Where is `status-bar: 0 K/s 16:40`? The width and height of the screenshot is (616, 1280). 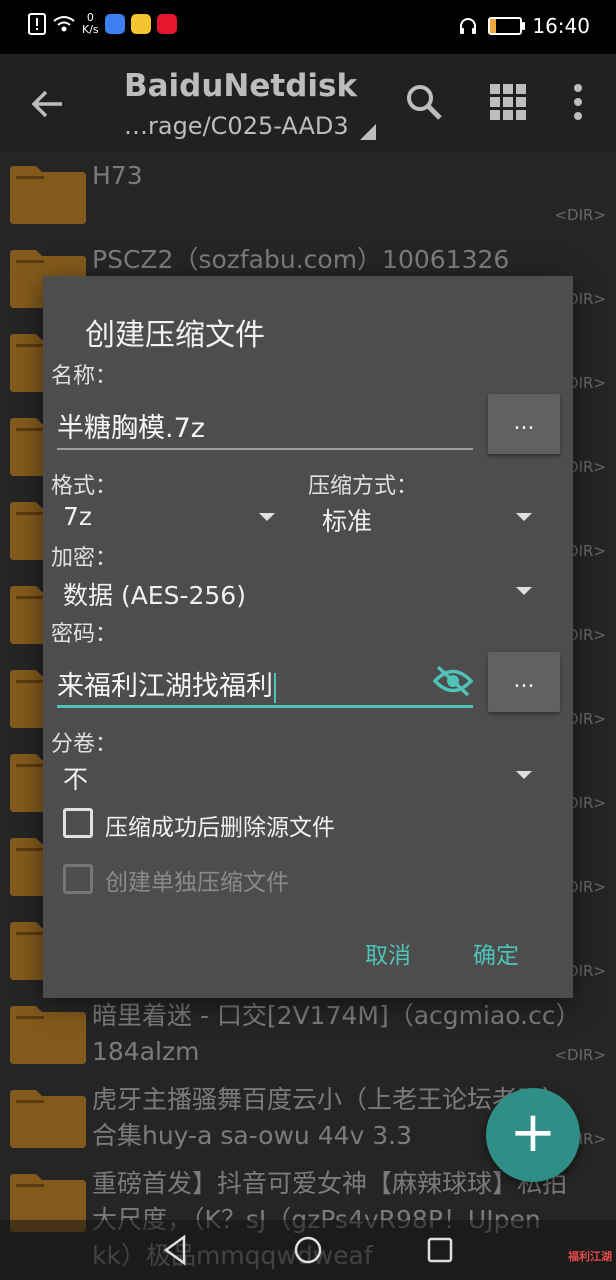 status-bar: 0 K/s 16:40 is located at coordinates (308, 27).